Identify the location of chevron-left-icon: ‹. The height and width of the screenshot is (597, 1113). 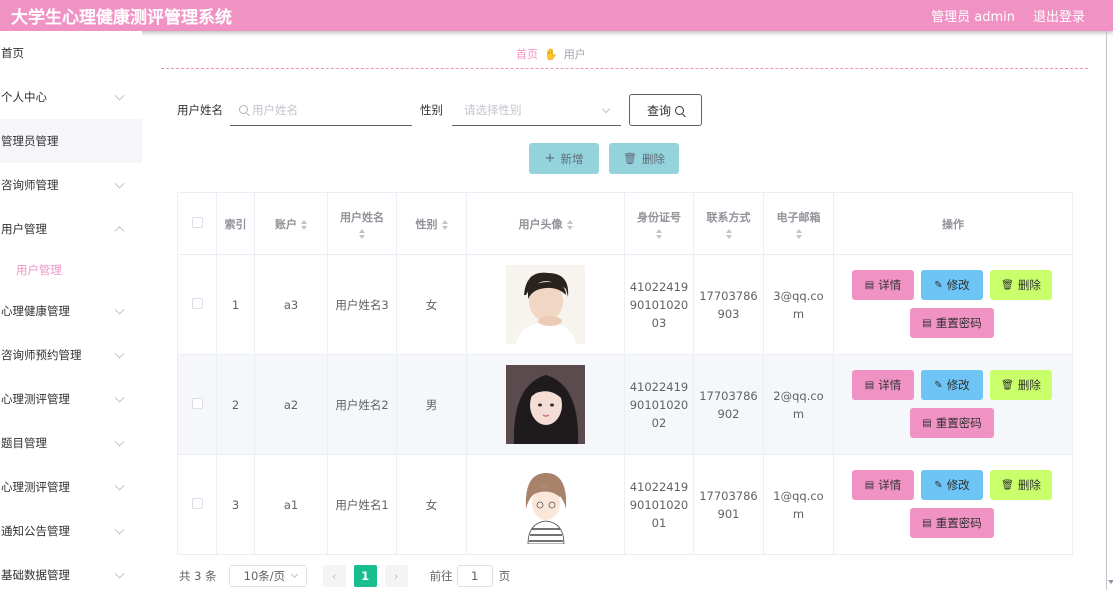
(334, 576).